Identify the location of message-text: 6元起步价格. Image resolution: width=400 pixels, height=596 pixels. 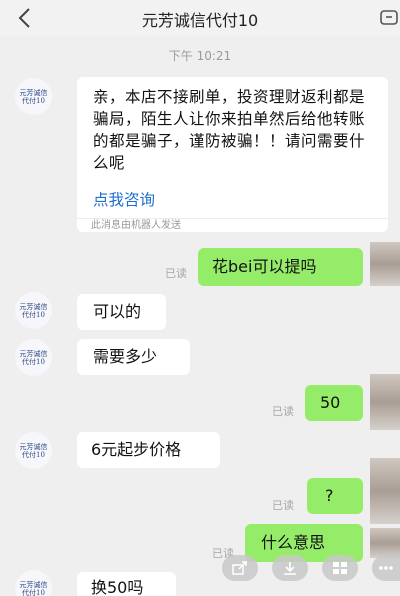
(136, 449).